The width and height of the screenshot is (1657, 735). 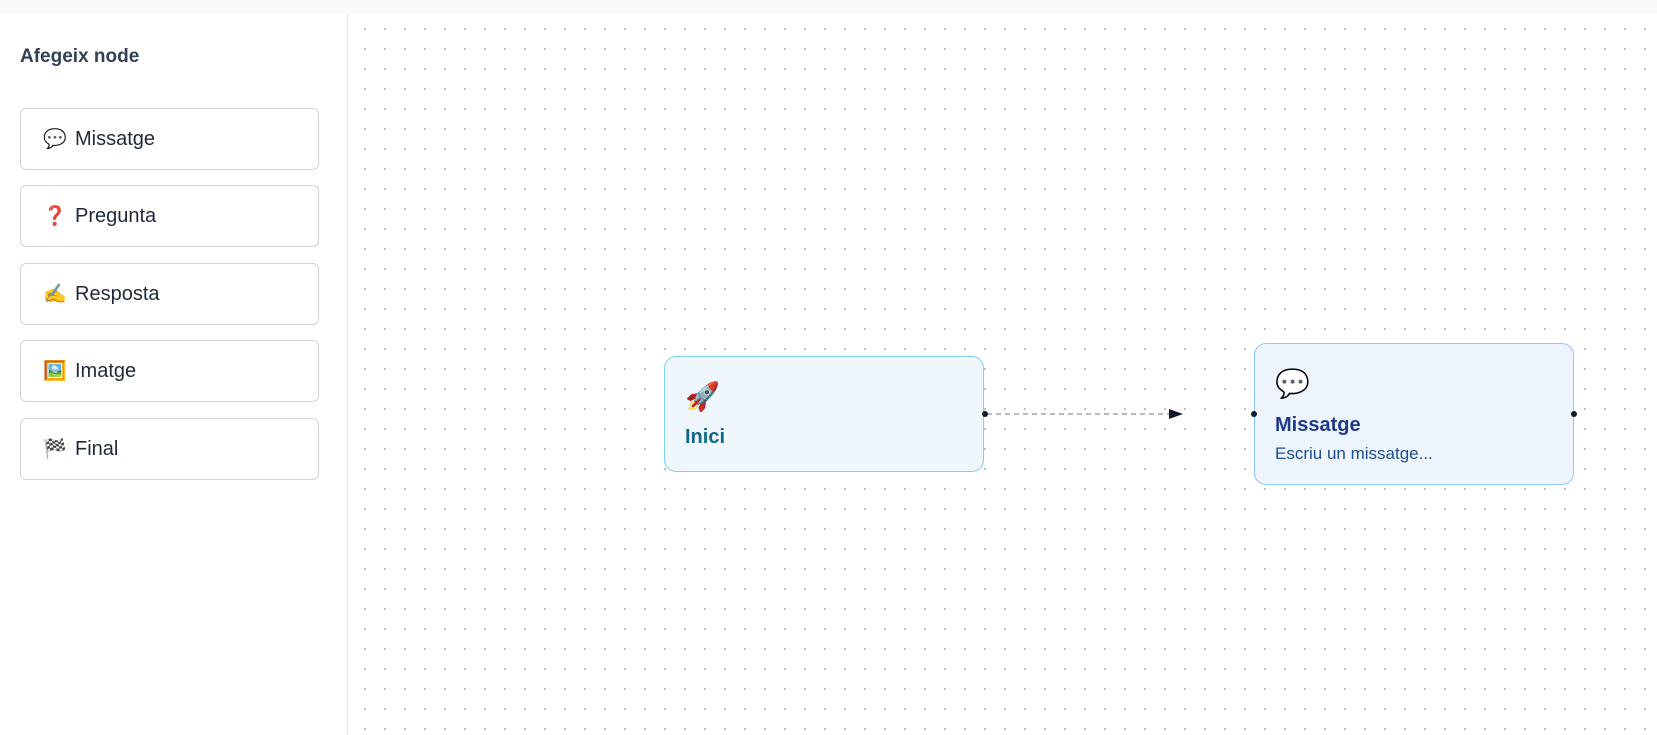 I want to click on add-answer-node-label: Resposta, so click(x=117, y=293).